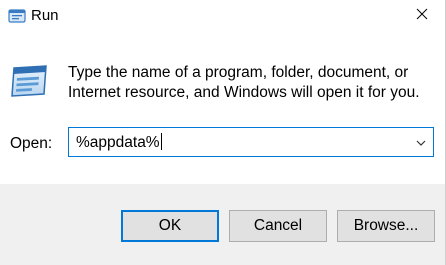 The height and width of the screenshot is (265, 446). What do you see at coordinates (29, 81) in the screenshot?
I see `run-dialog-icon` at bounding box center [29, 81].